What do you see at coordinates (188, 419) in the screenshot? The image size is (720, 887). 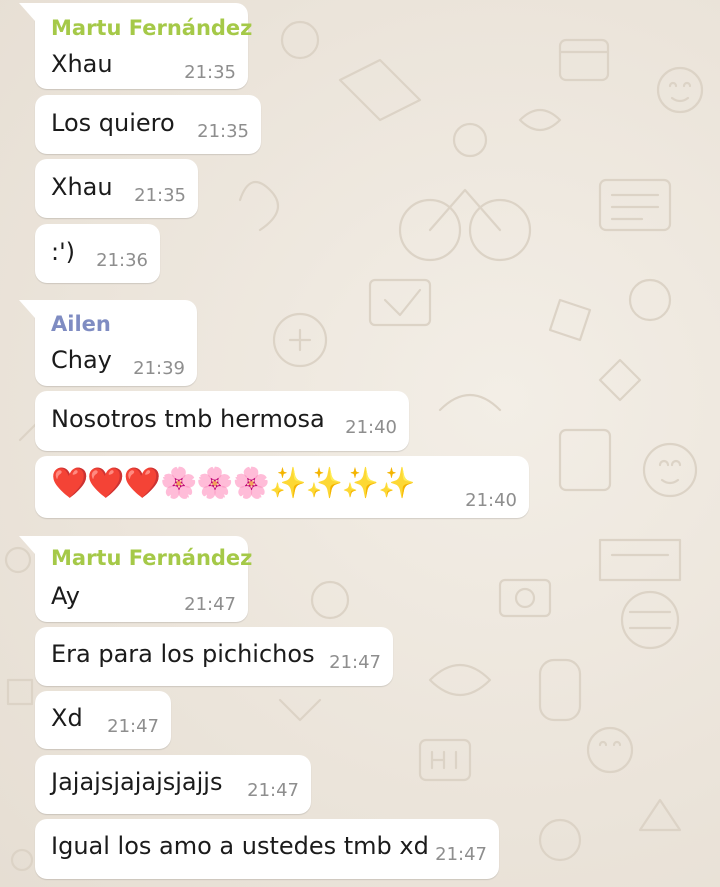 I see `message-text: Nosotros tmb hermosa` at bounding box center [188, 419].